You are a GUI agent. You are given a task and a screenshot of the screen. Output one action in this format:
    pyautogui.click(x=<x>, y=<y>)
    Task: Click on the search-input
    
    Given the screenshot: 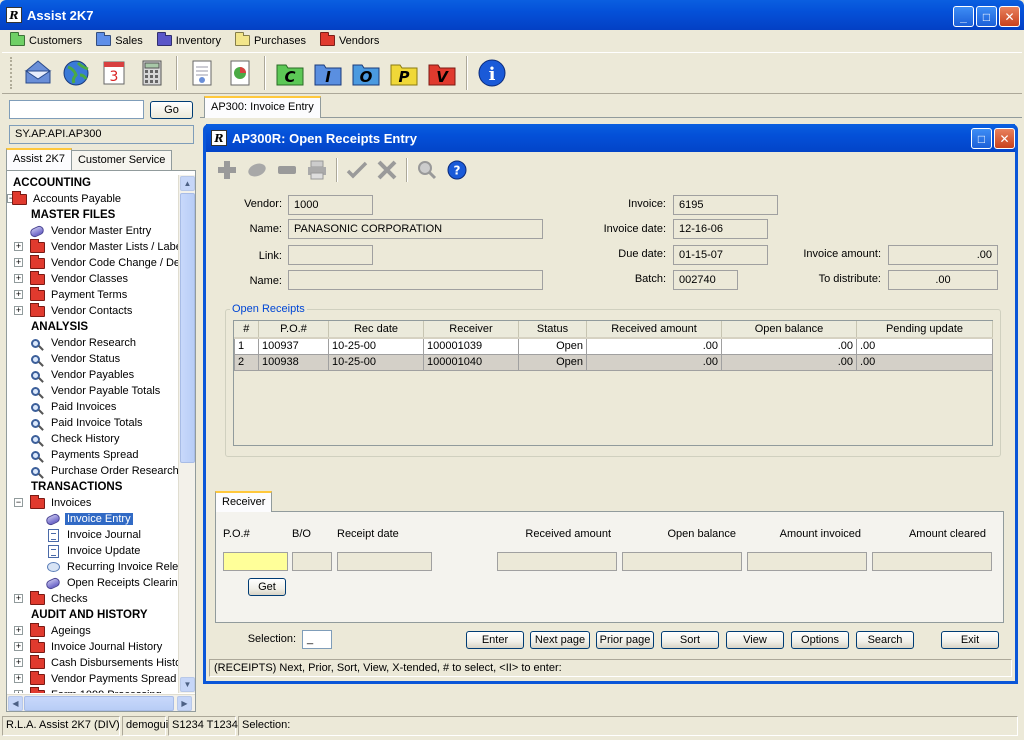 What is the action you would take?
    pyautogui.click(x=76, y=109)
    